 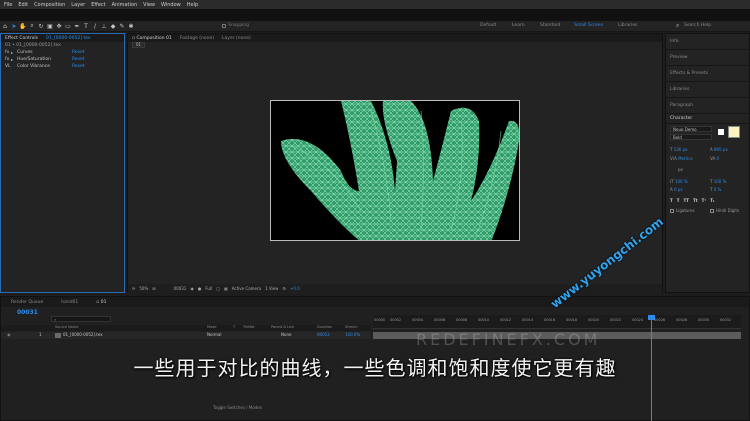 What do you see at coordinates (125, 5) in the screenshot?
I see `menu-animation: Animation` at bounding box center [125, 5].